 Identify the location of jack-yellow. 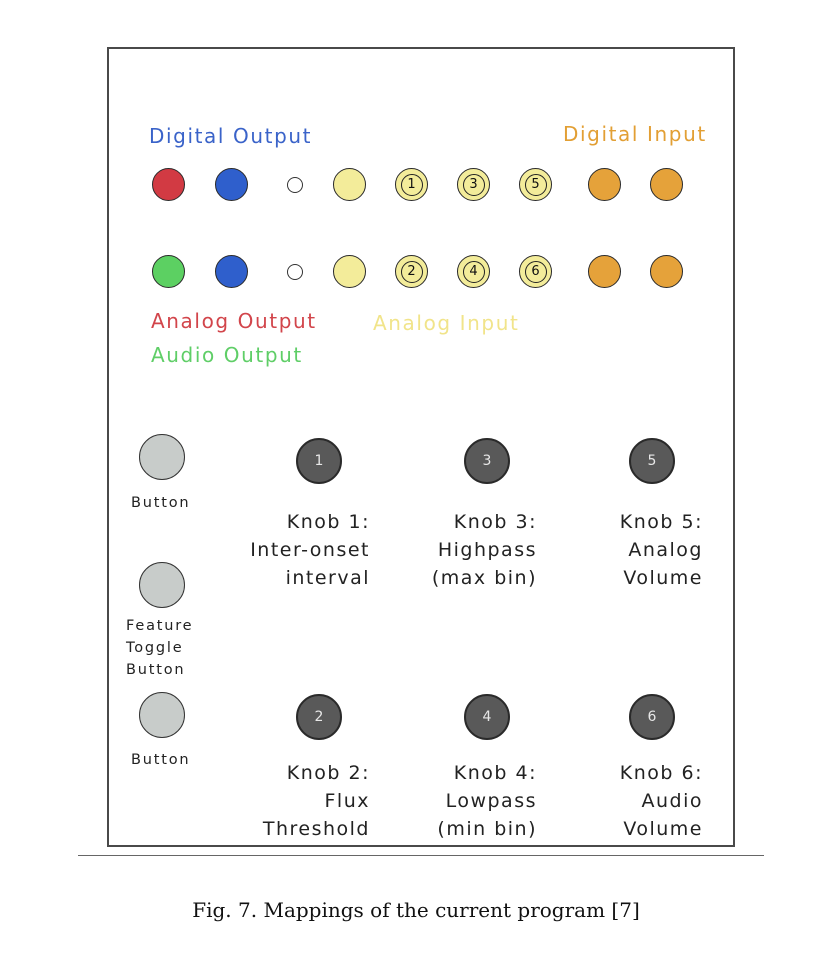
(349, 184).